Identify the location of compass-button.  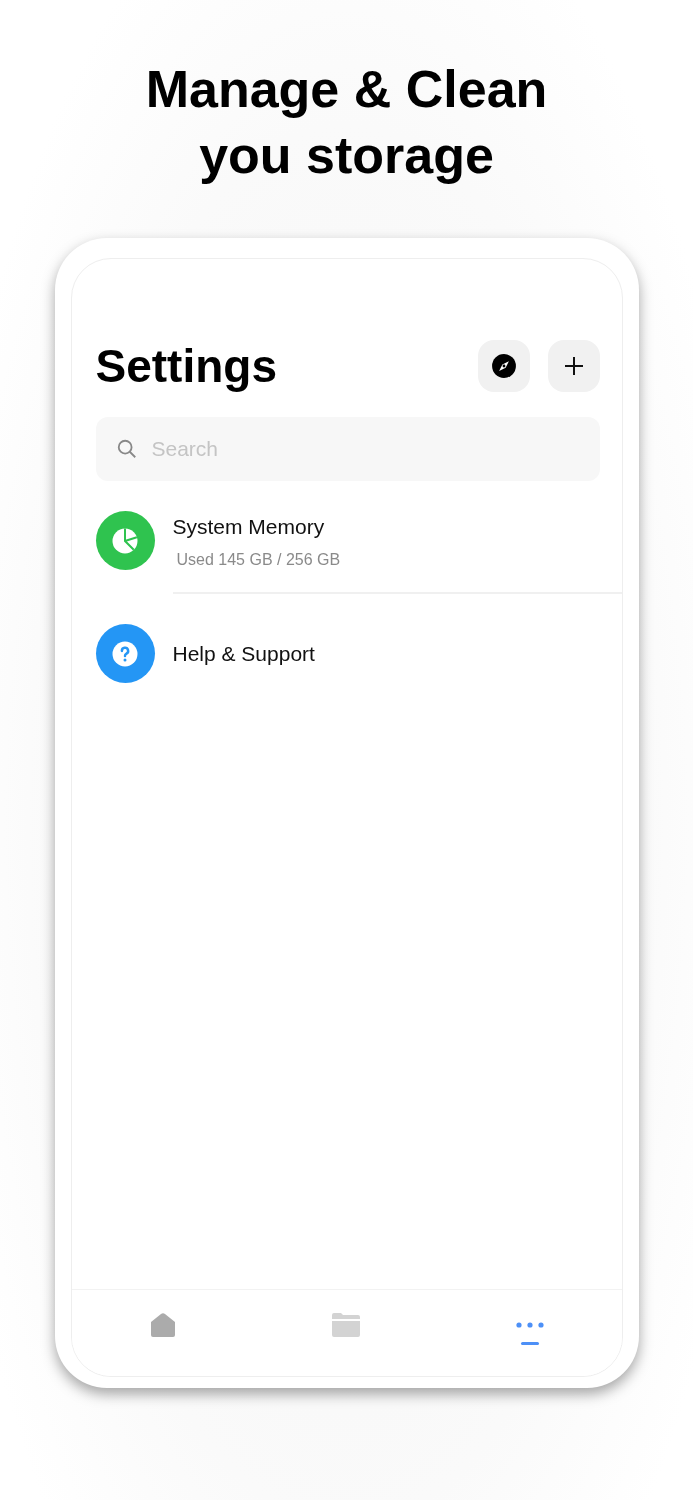
(503, 366).